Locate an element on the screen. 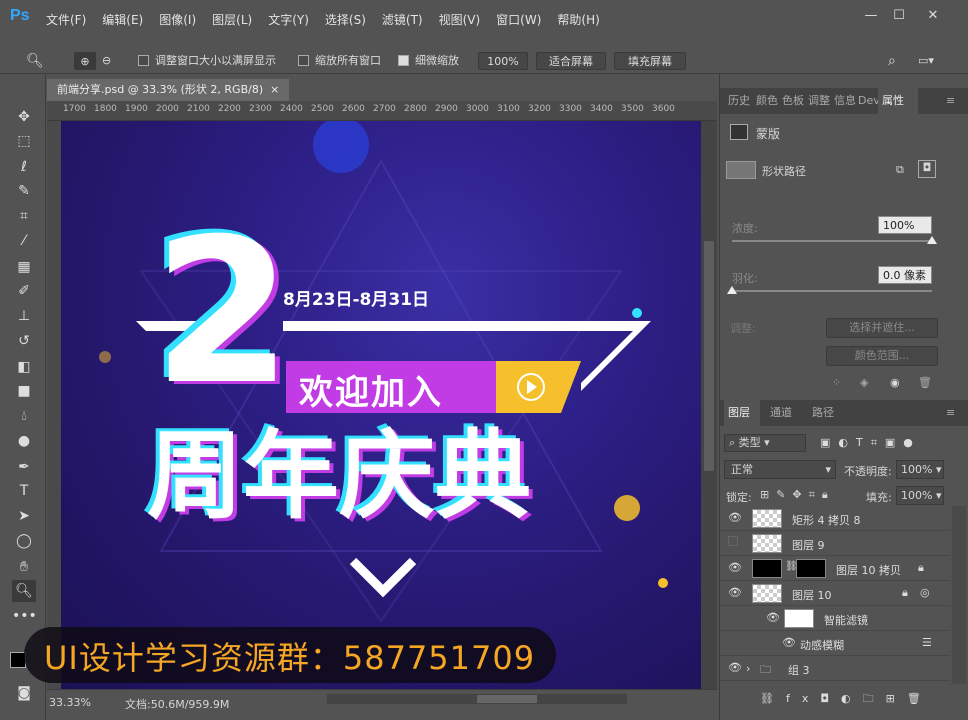  crop-tool-icon: ⌗ is located at coordinates (24, 216).